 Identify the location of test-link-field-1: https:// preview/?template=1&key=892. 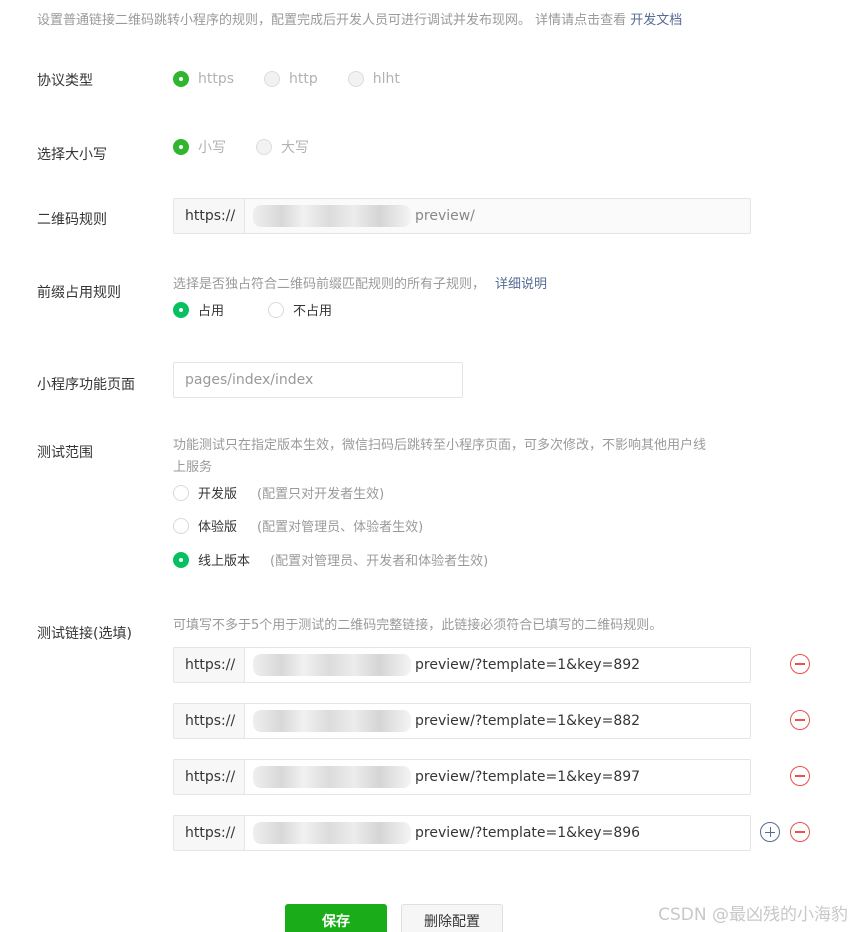
(462, 665).